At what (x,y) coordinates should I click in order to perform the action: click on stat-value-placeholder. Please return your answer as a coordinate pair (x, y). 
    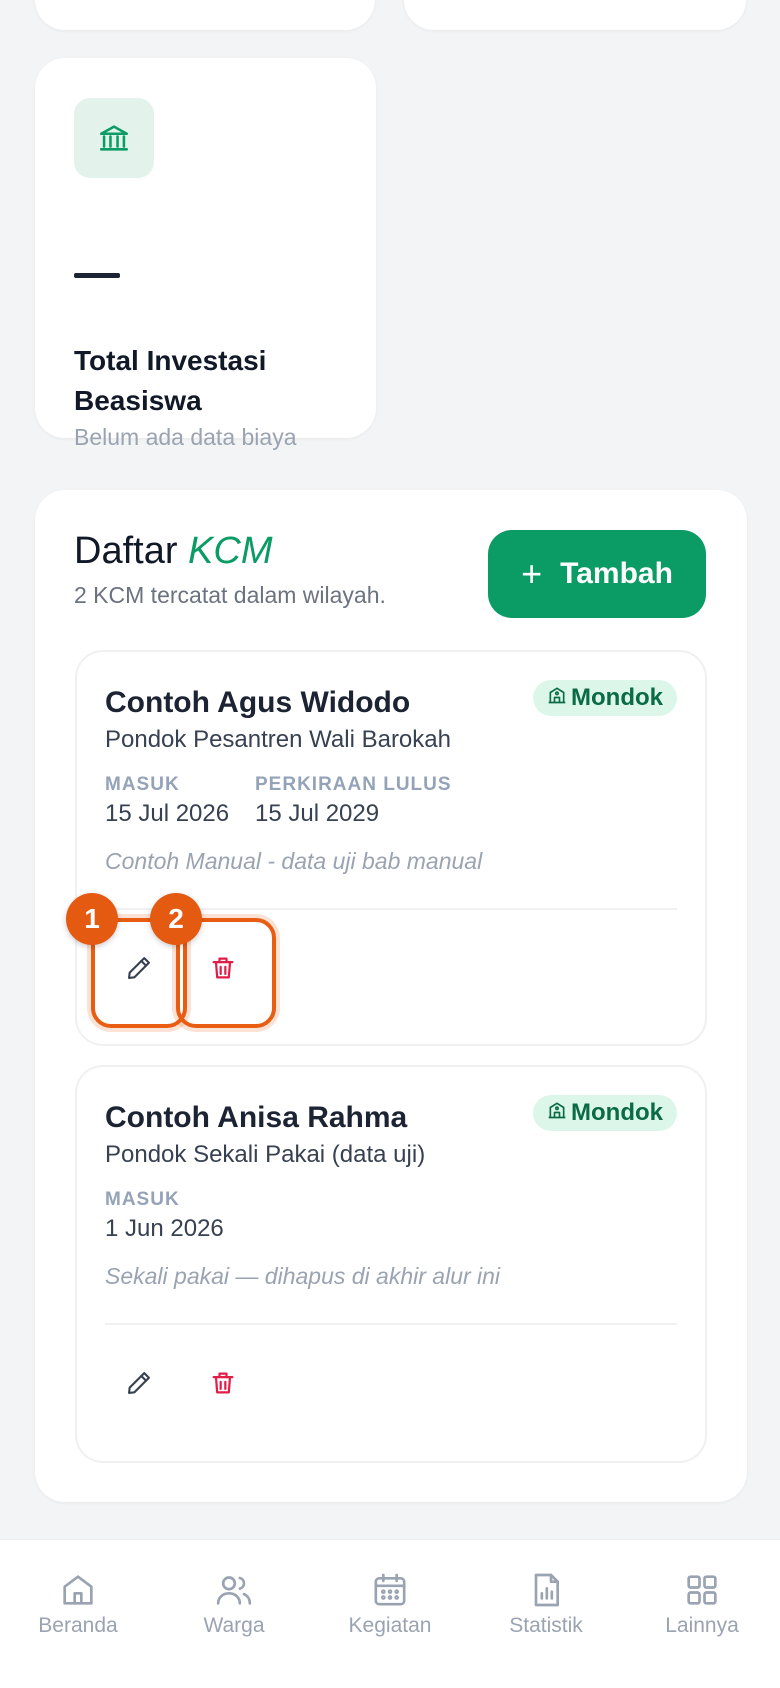
    Looking at the image, I should click on (97, 275).